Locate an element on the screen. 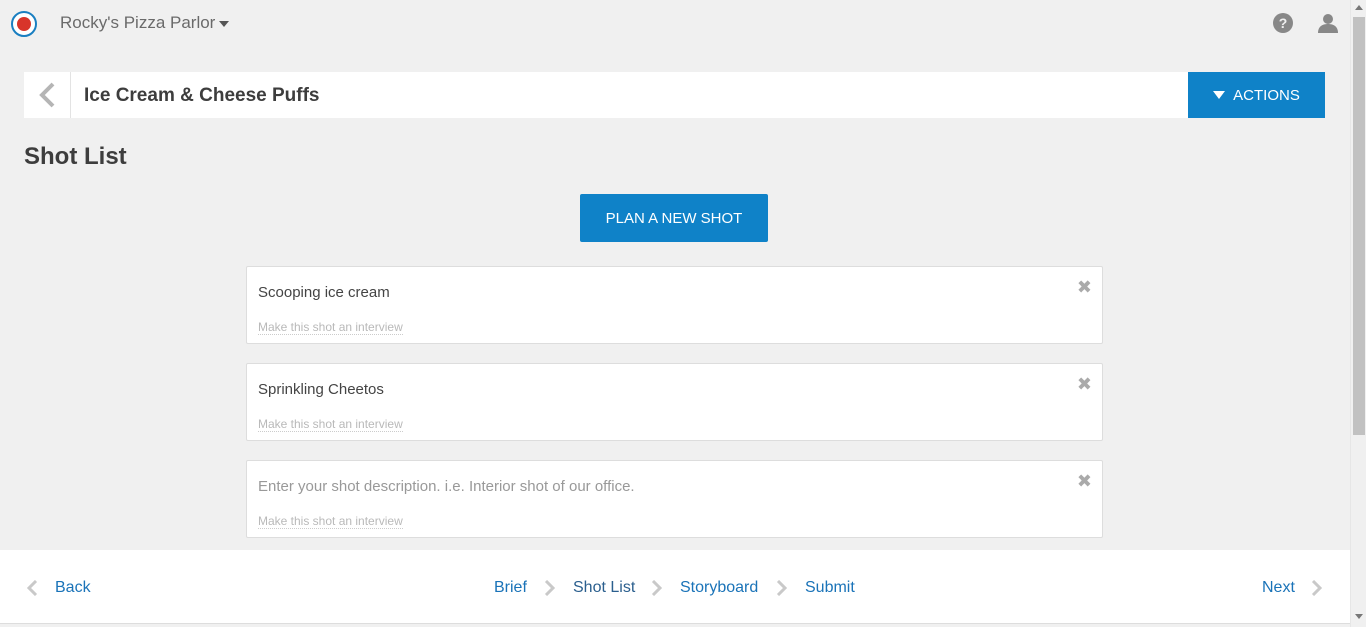 This screenshot has height=627, width=1366. scroll-down-icon is located at coordinates (1359, 616).